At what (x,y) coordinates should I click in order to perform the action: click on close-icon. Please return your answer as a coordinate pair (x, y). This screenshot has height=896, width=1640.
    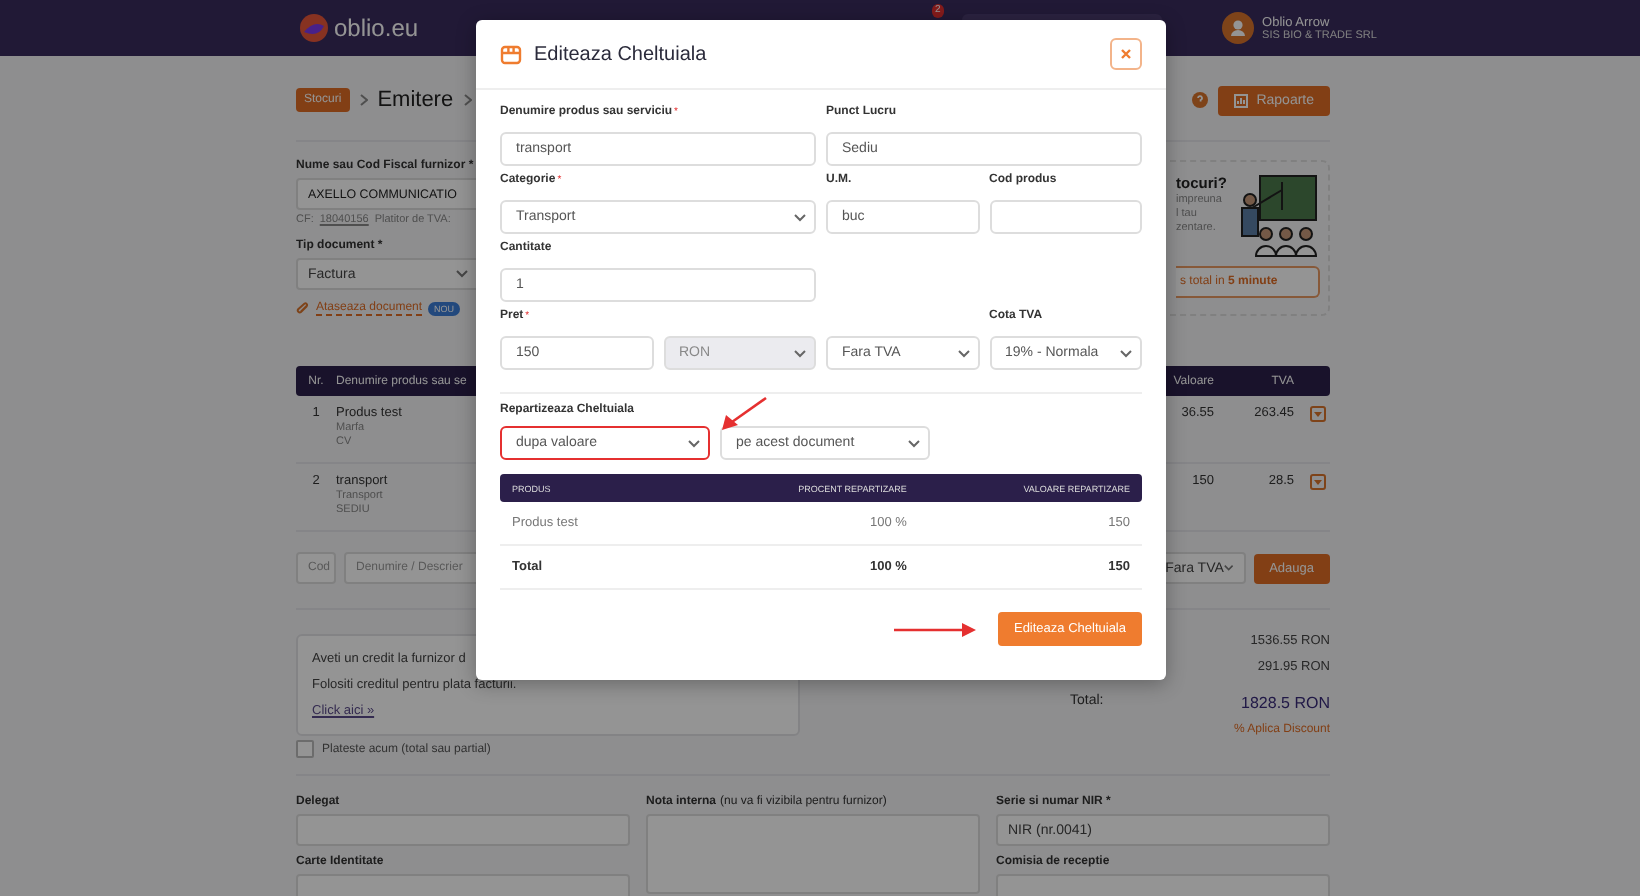
    Looking at the image, I should click on (1126, 54).